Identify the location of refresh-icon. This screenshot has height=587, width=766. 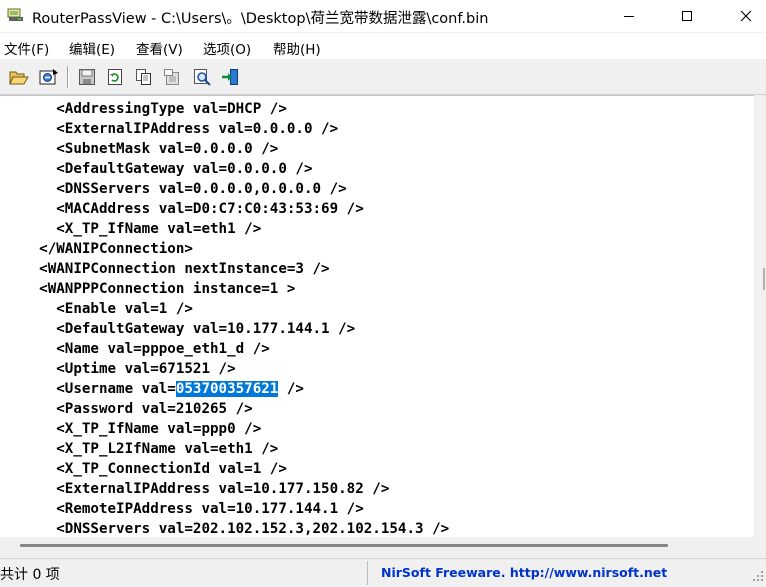
(115, 77).